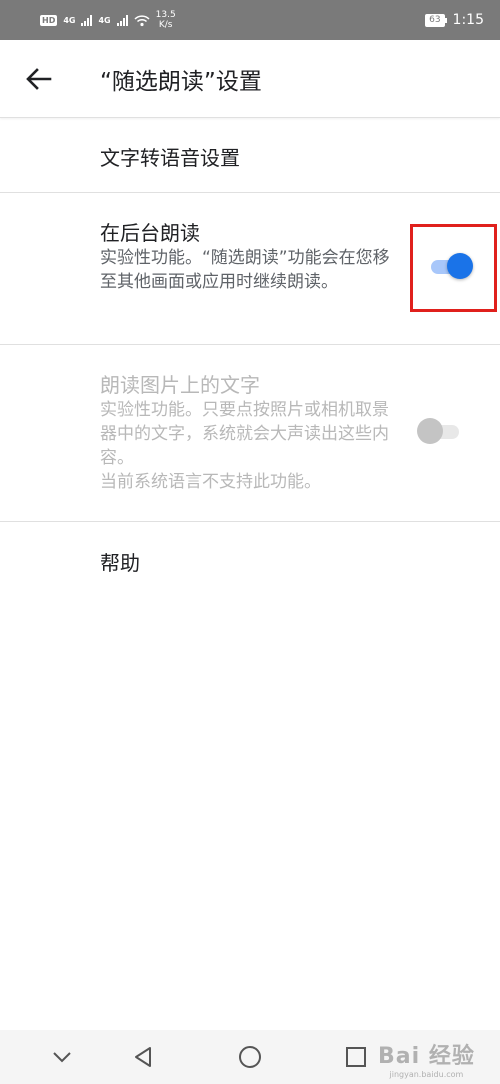 The width and height of the screenshot is (500, 1084). I want to click on nav-hide-button, so click(62, 1057).